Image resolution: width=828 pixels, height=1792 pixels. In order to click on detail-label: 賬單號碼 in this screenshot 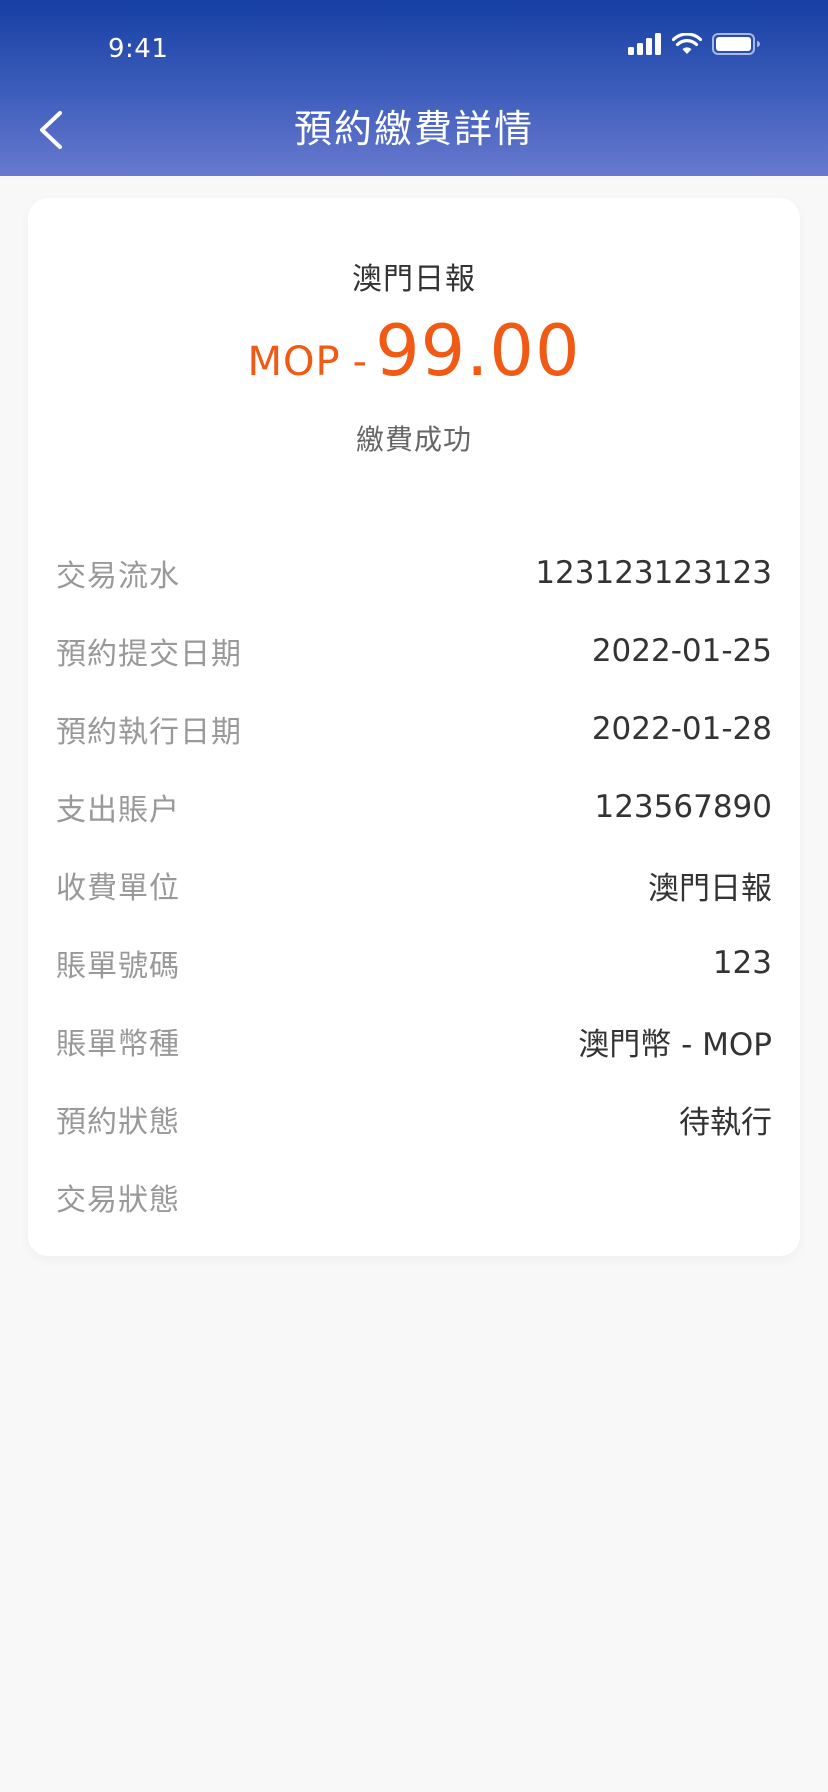, I will do `click(118, 966)`.